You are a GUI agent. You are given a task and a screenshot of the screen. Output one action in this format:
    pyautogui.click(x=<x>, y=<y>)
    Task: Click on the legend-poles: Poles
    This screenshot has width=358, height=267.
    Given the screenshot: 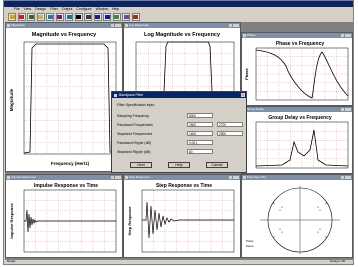 What is the action you would take?
    pyautogui.click(x=250, y=241)
    